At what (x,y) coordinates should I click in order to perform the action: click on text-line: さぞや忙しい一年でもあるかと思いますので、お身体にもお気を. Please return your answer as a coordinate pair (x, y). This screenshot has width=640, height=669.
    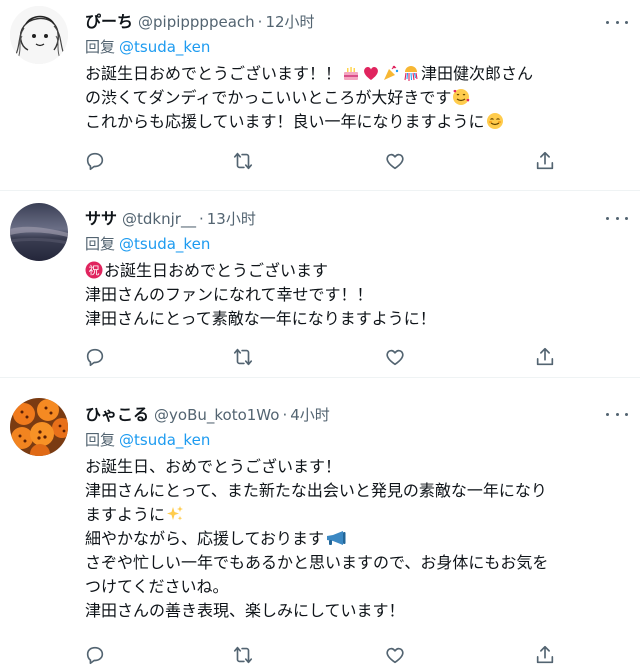
    Looking at the image, I should click on (317, 562).